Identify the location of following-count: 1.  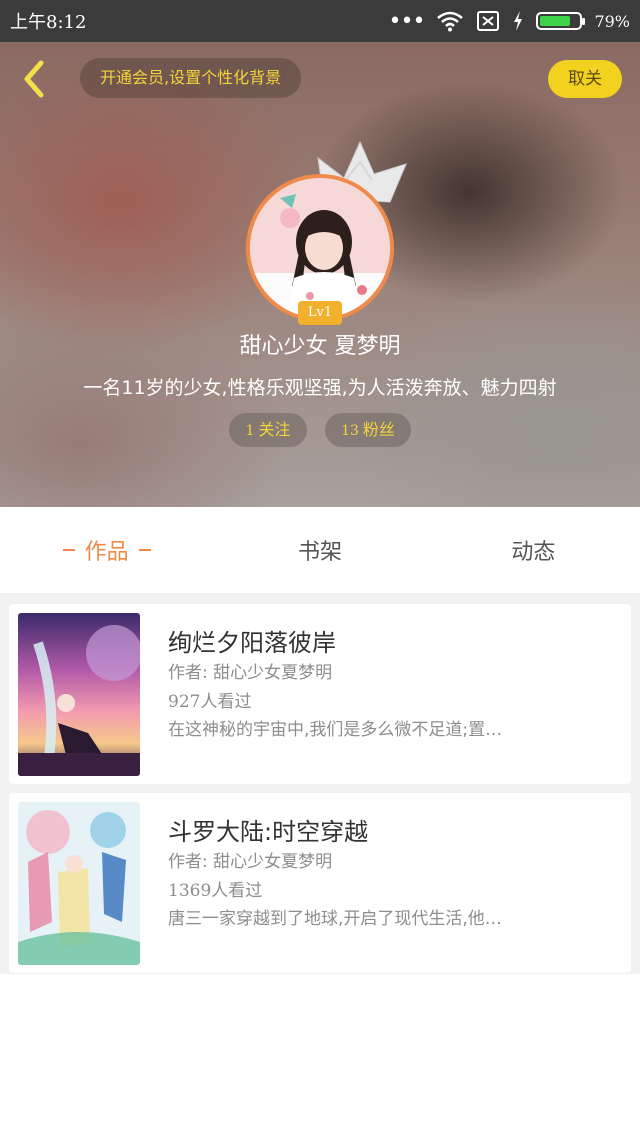
(250, 431).